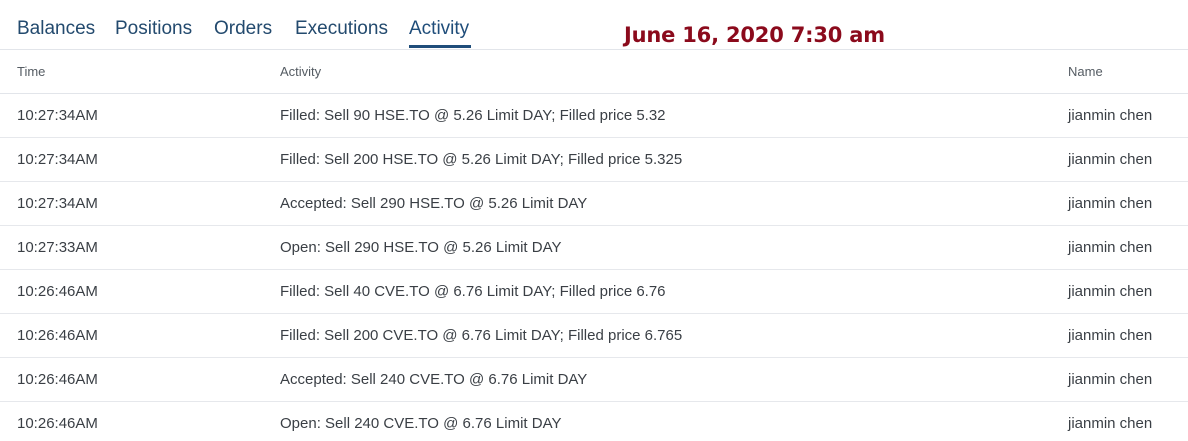 This screenshot has width=1188, height=441. Describe the element at coordinates (300, 71) in the screenshot. I see `column-header-activity: Activity` at that location.